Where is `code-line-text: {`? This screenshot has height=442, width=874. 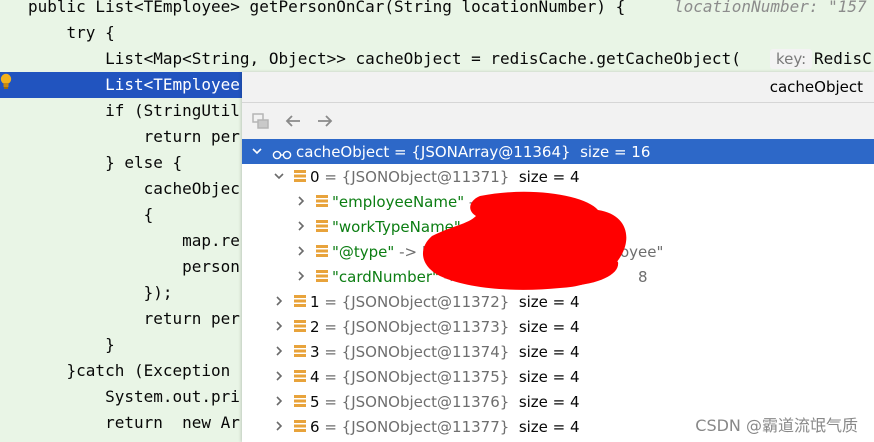 code-line-text: { is located at coordinates (91, 214).